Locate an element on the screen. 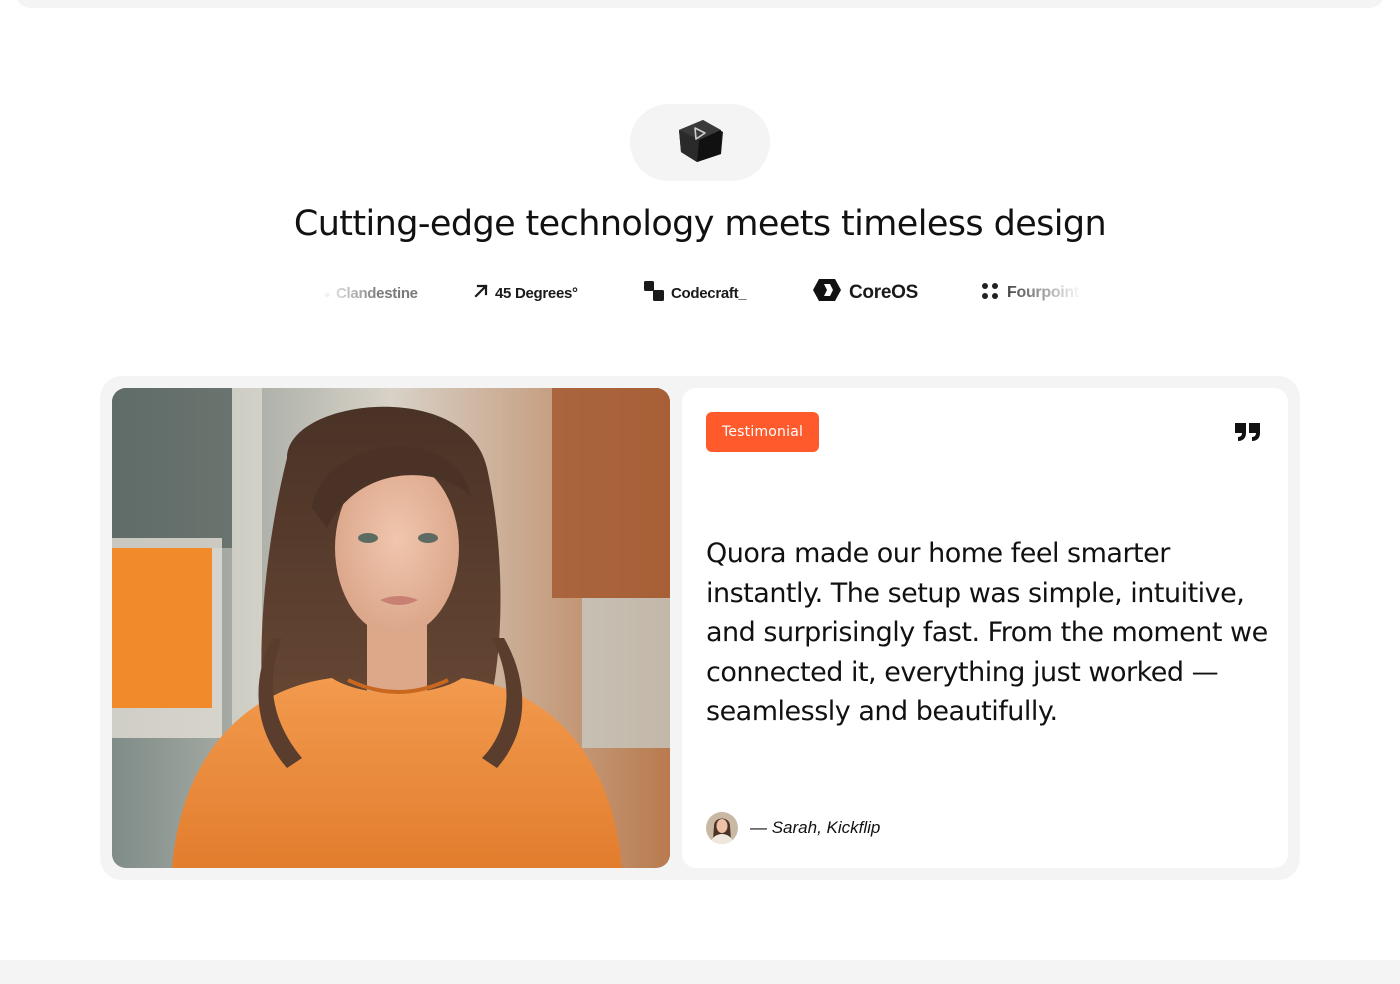 This screenshot has width=1400, height=984. logo-clandestine: Clandestine is located at coordinates (371, 293).